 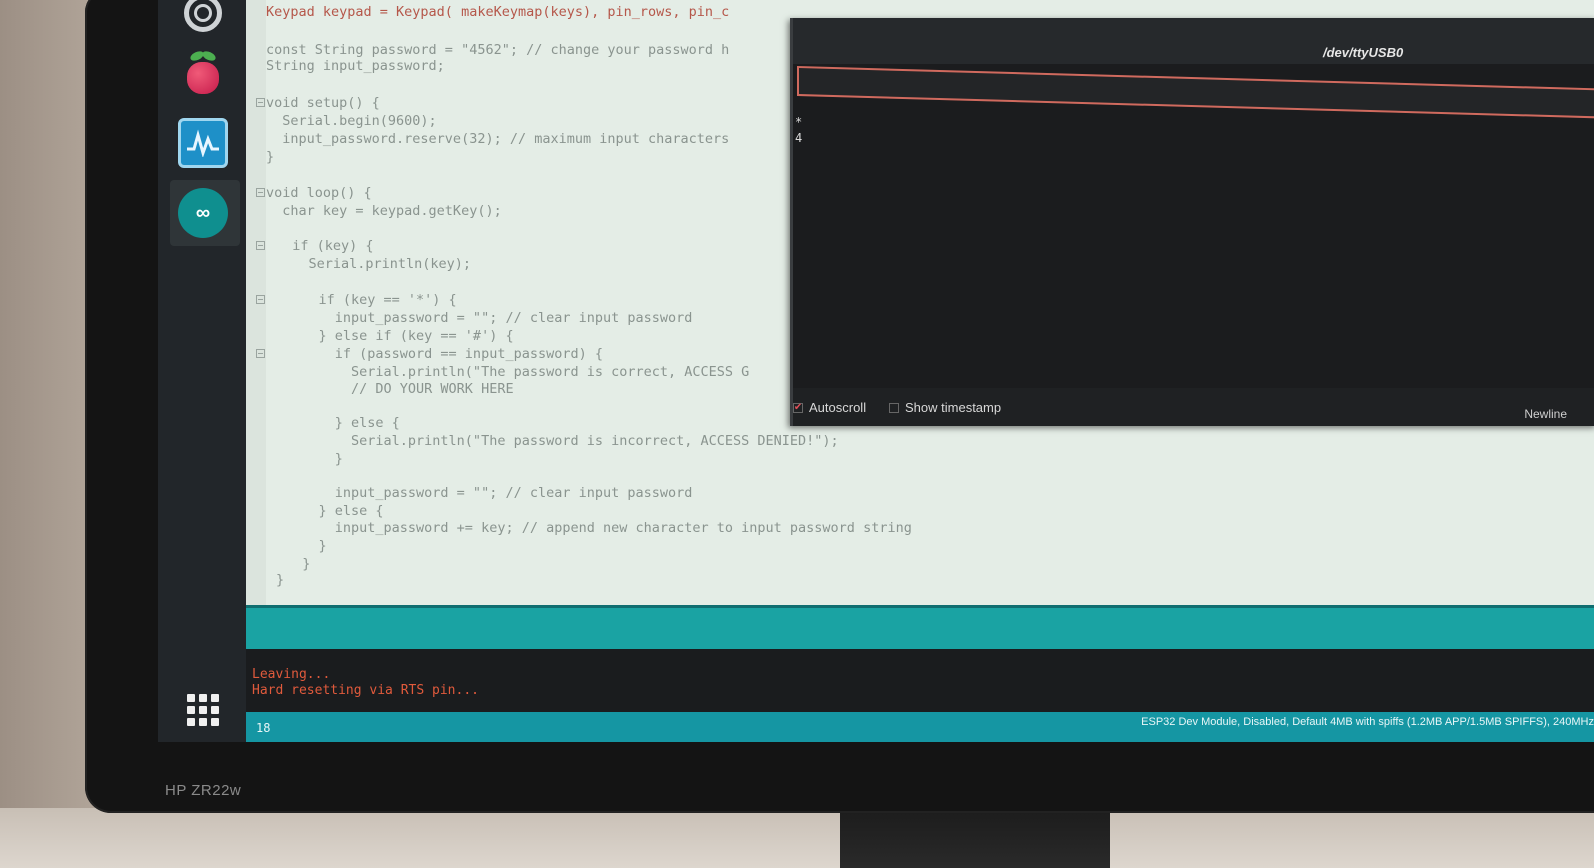 I want to click on show-timestamp-checkbox: Show timestamp, so click(x=945, y=407).